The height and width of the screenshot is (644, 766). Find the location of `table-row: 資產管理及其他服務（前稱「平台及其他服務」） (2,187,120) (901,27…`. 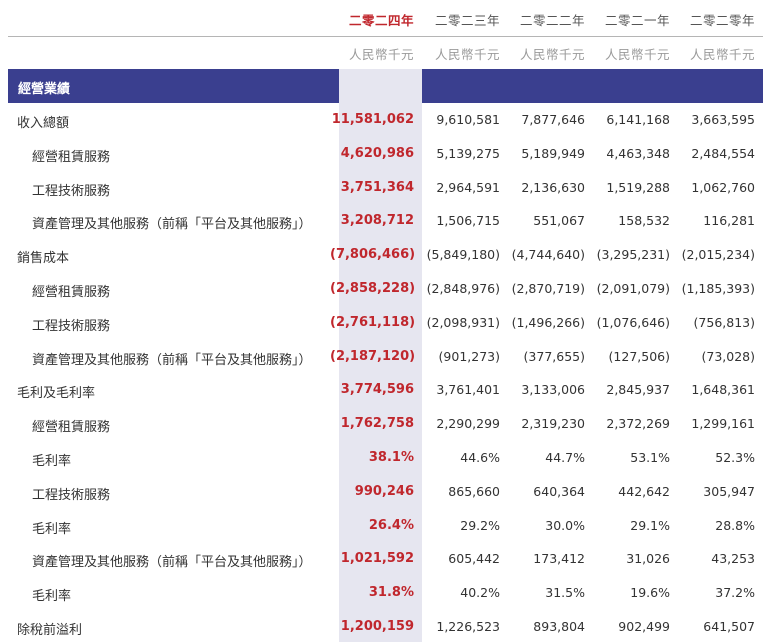

table-row: 資產管理及其他服務（前稱「平台及其他服務」） (2,187,120) (901,27… is located at coordinates (383, 357).